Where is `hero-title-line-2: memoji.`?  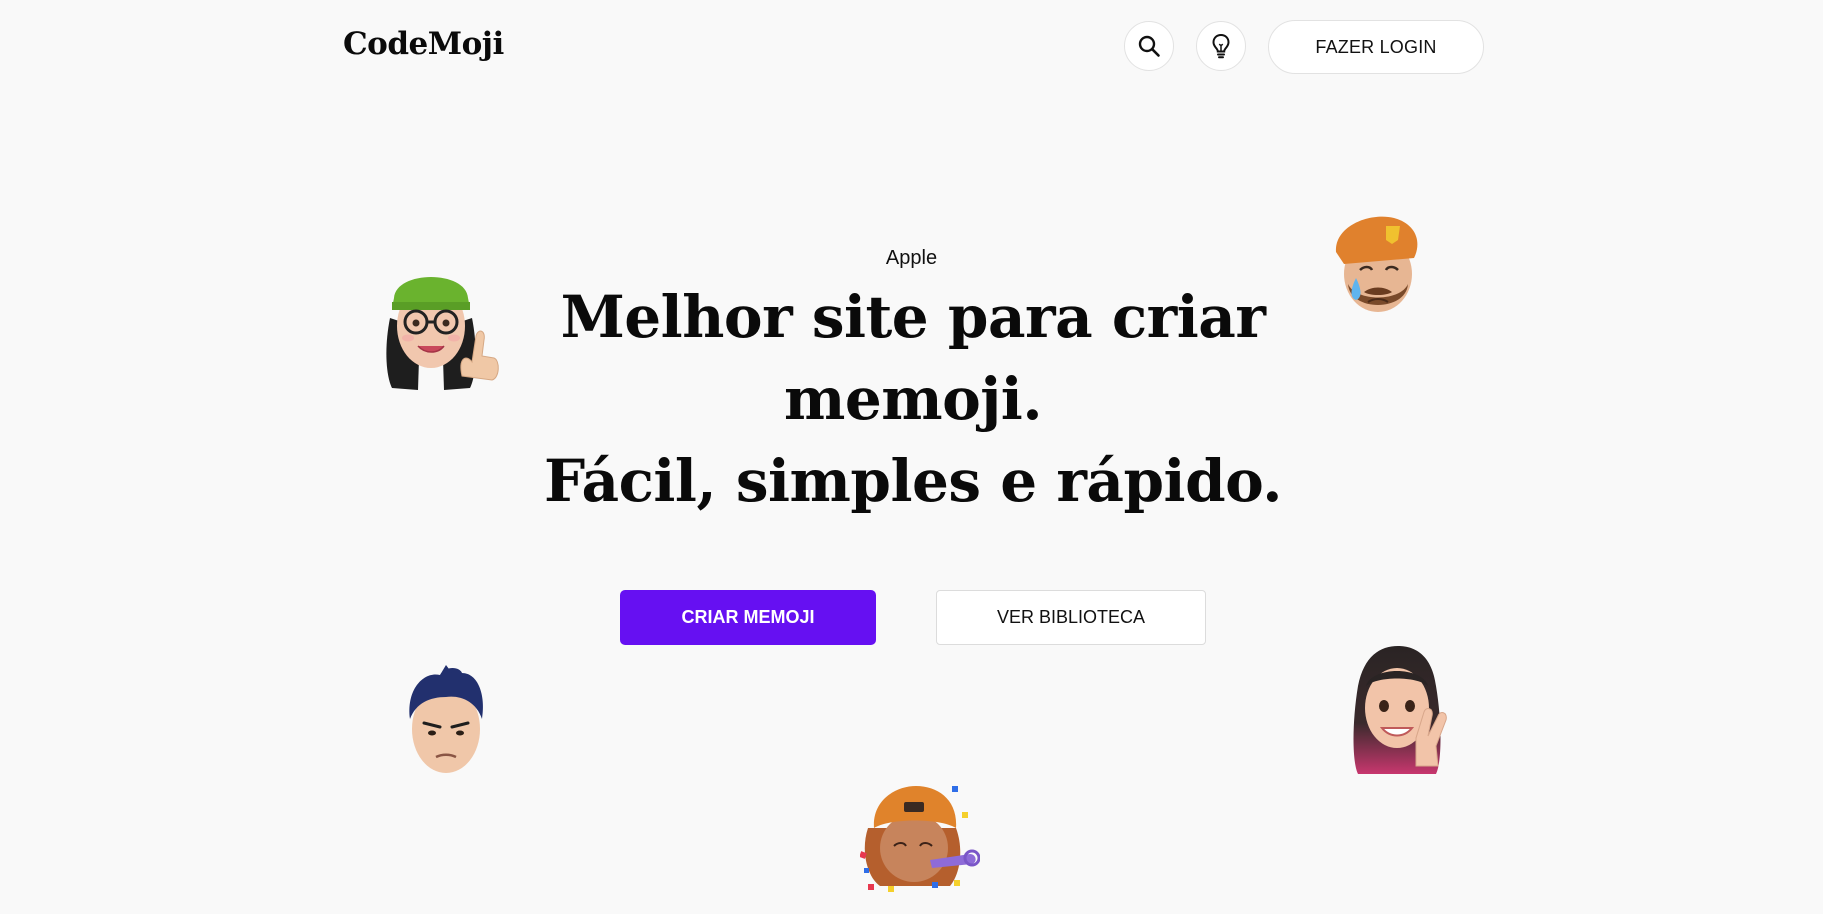 hero-title-line-2: memoji. is located at coordinates (913, 399).